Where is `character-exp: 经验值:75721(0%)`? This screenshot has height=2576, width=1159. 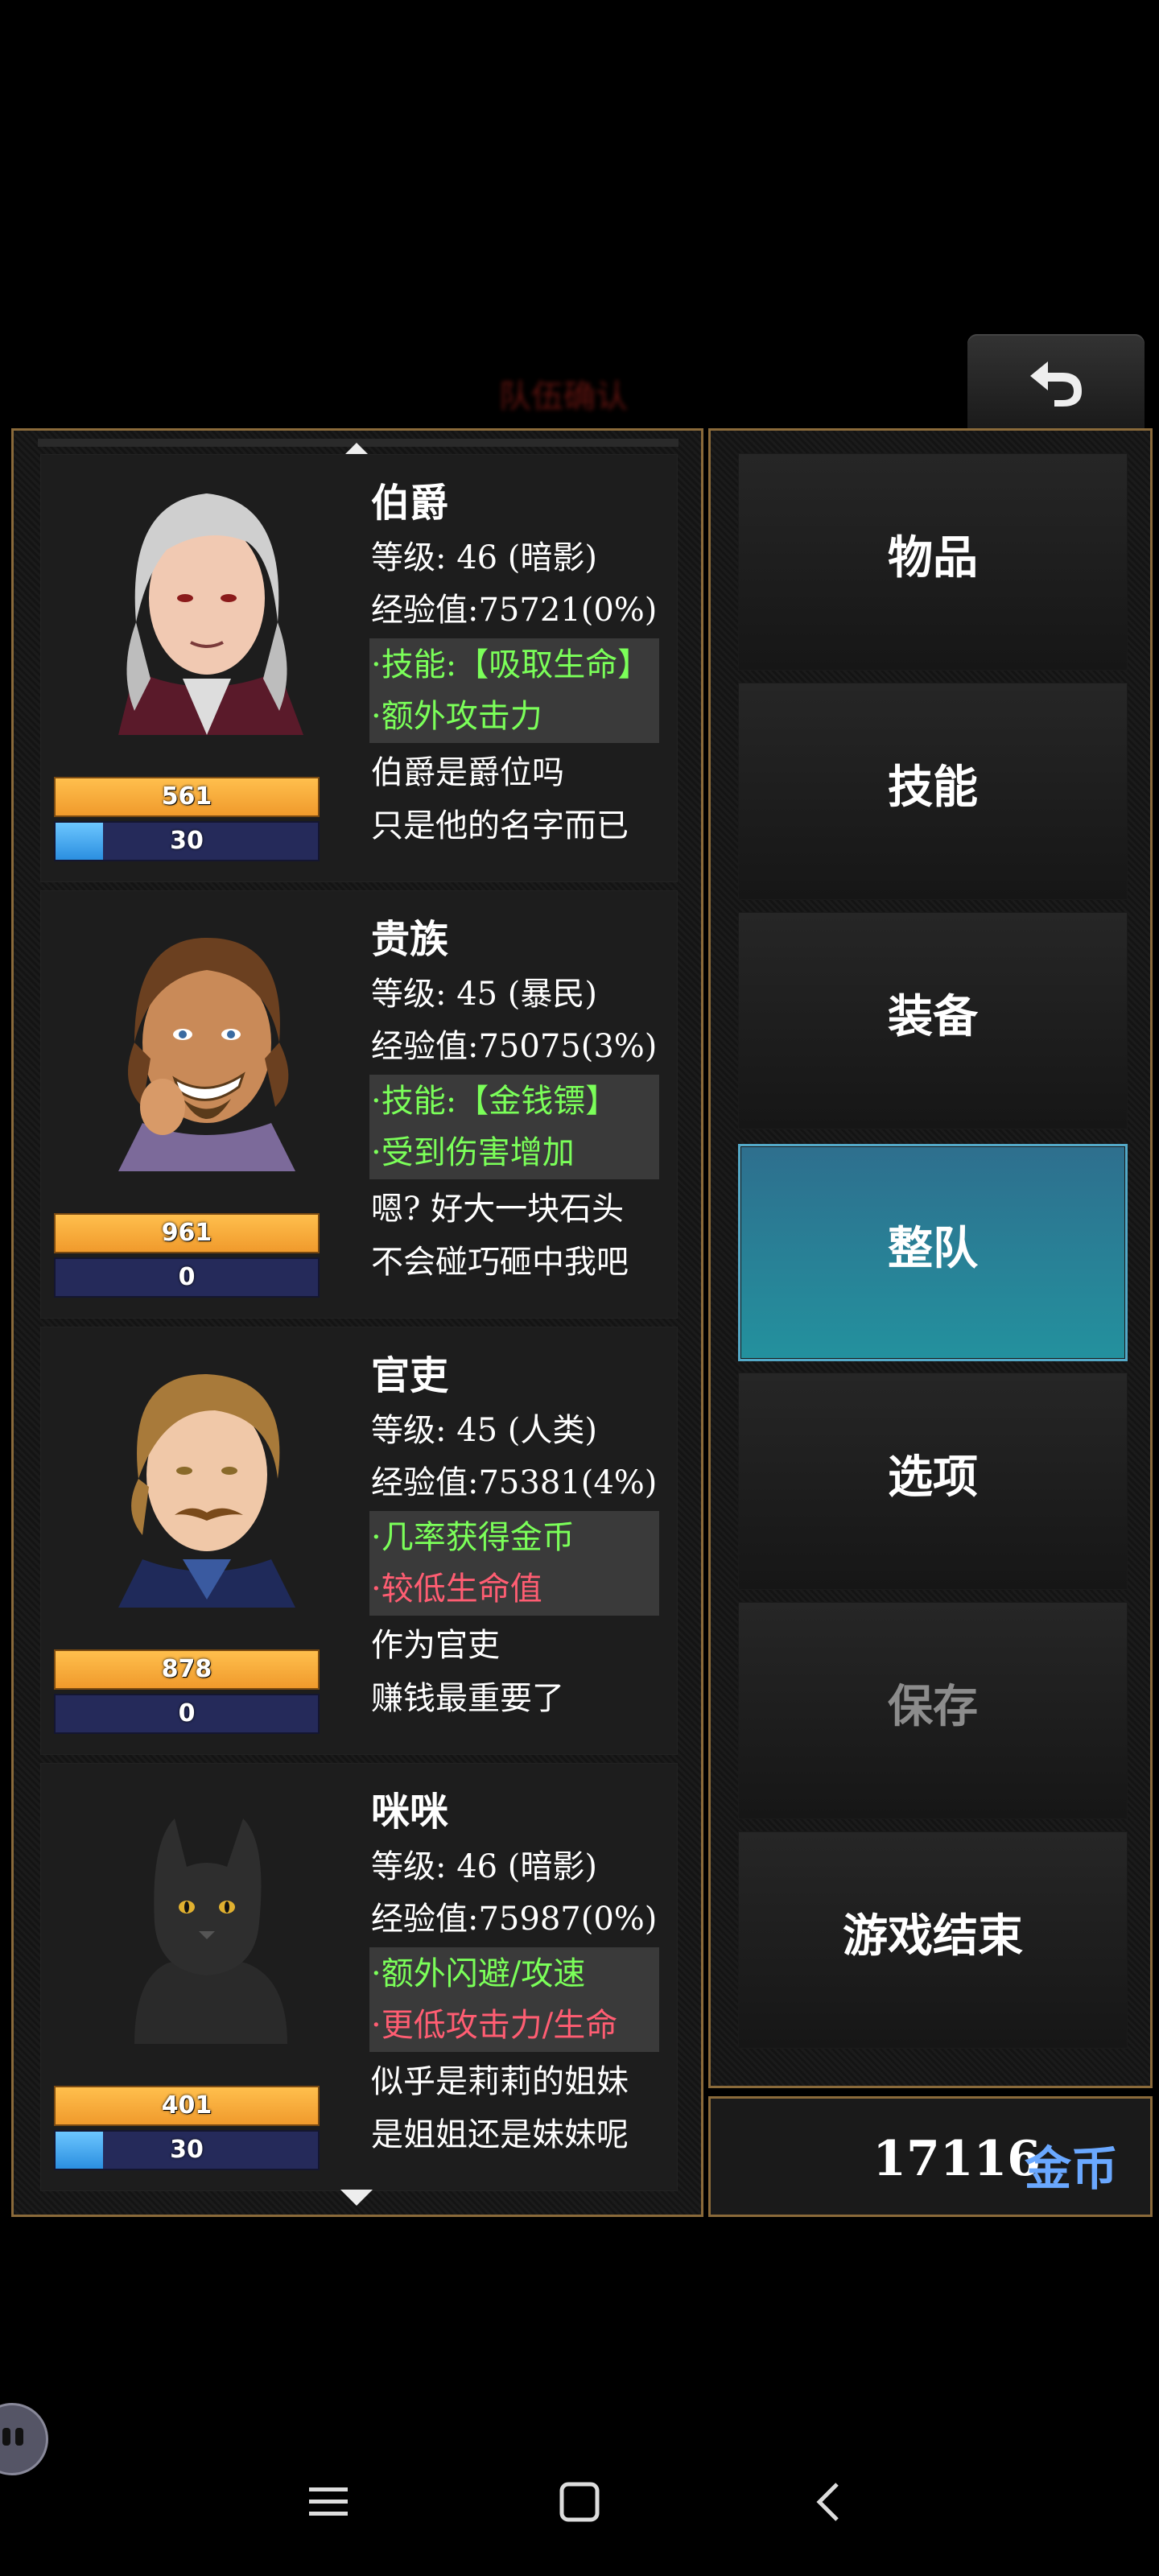
character-exp: 经验值:75721(0%) is located at coordinates (514, 610).